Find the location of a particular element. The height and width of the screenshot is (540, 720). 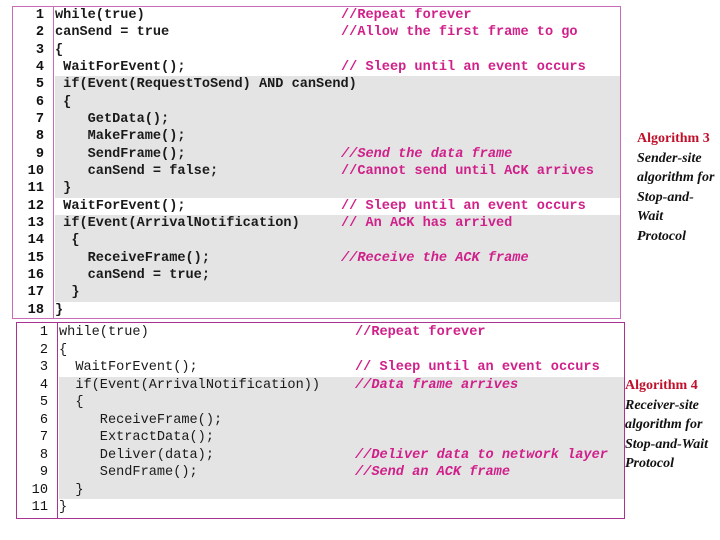

code-line: 9 SendFrame(); //Send the data frame is located at coordinates (316, 154).